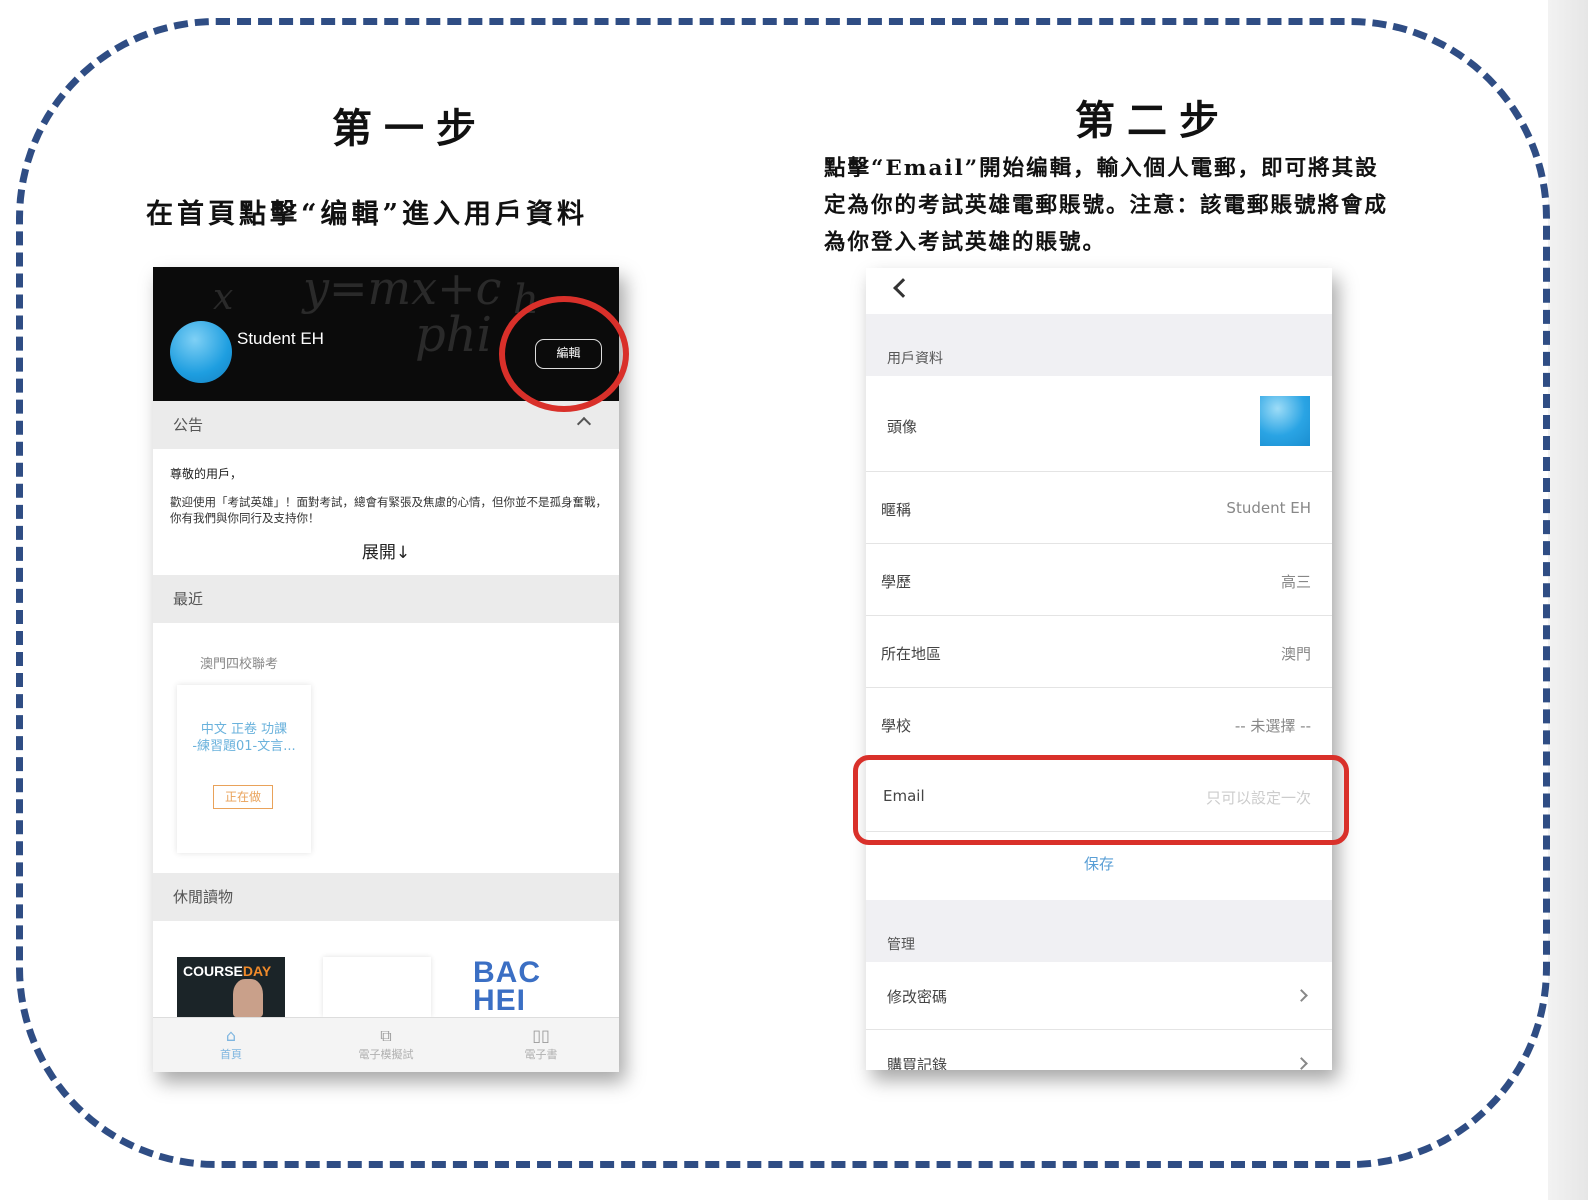 This screenshot has width=1588, height=1200. What do you see at coordinates (1099, 580) in the screenshot?
I see `row-education: 學歷 高三` at bounding box center [1099, 580].